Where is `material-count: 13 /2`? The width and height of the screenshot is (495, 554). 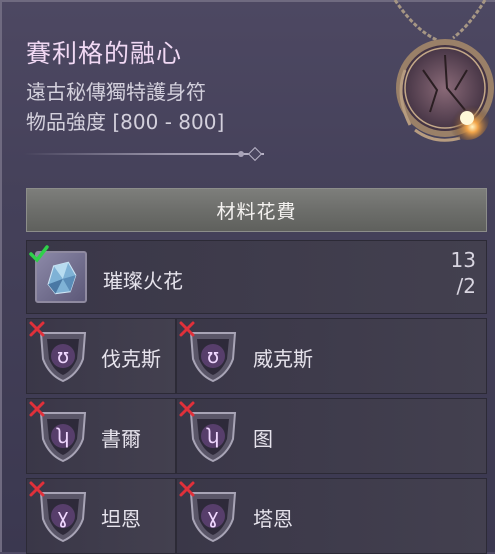
material-count: 13 /2 is located at coordinates (463, 273).